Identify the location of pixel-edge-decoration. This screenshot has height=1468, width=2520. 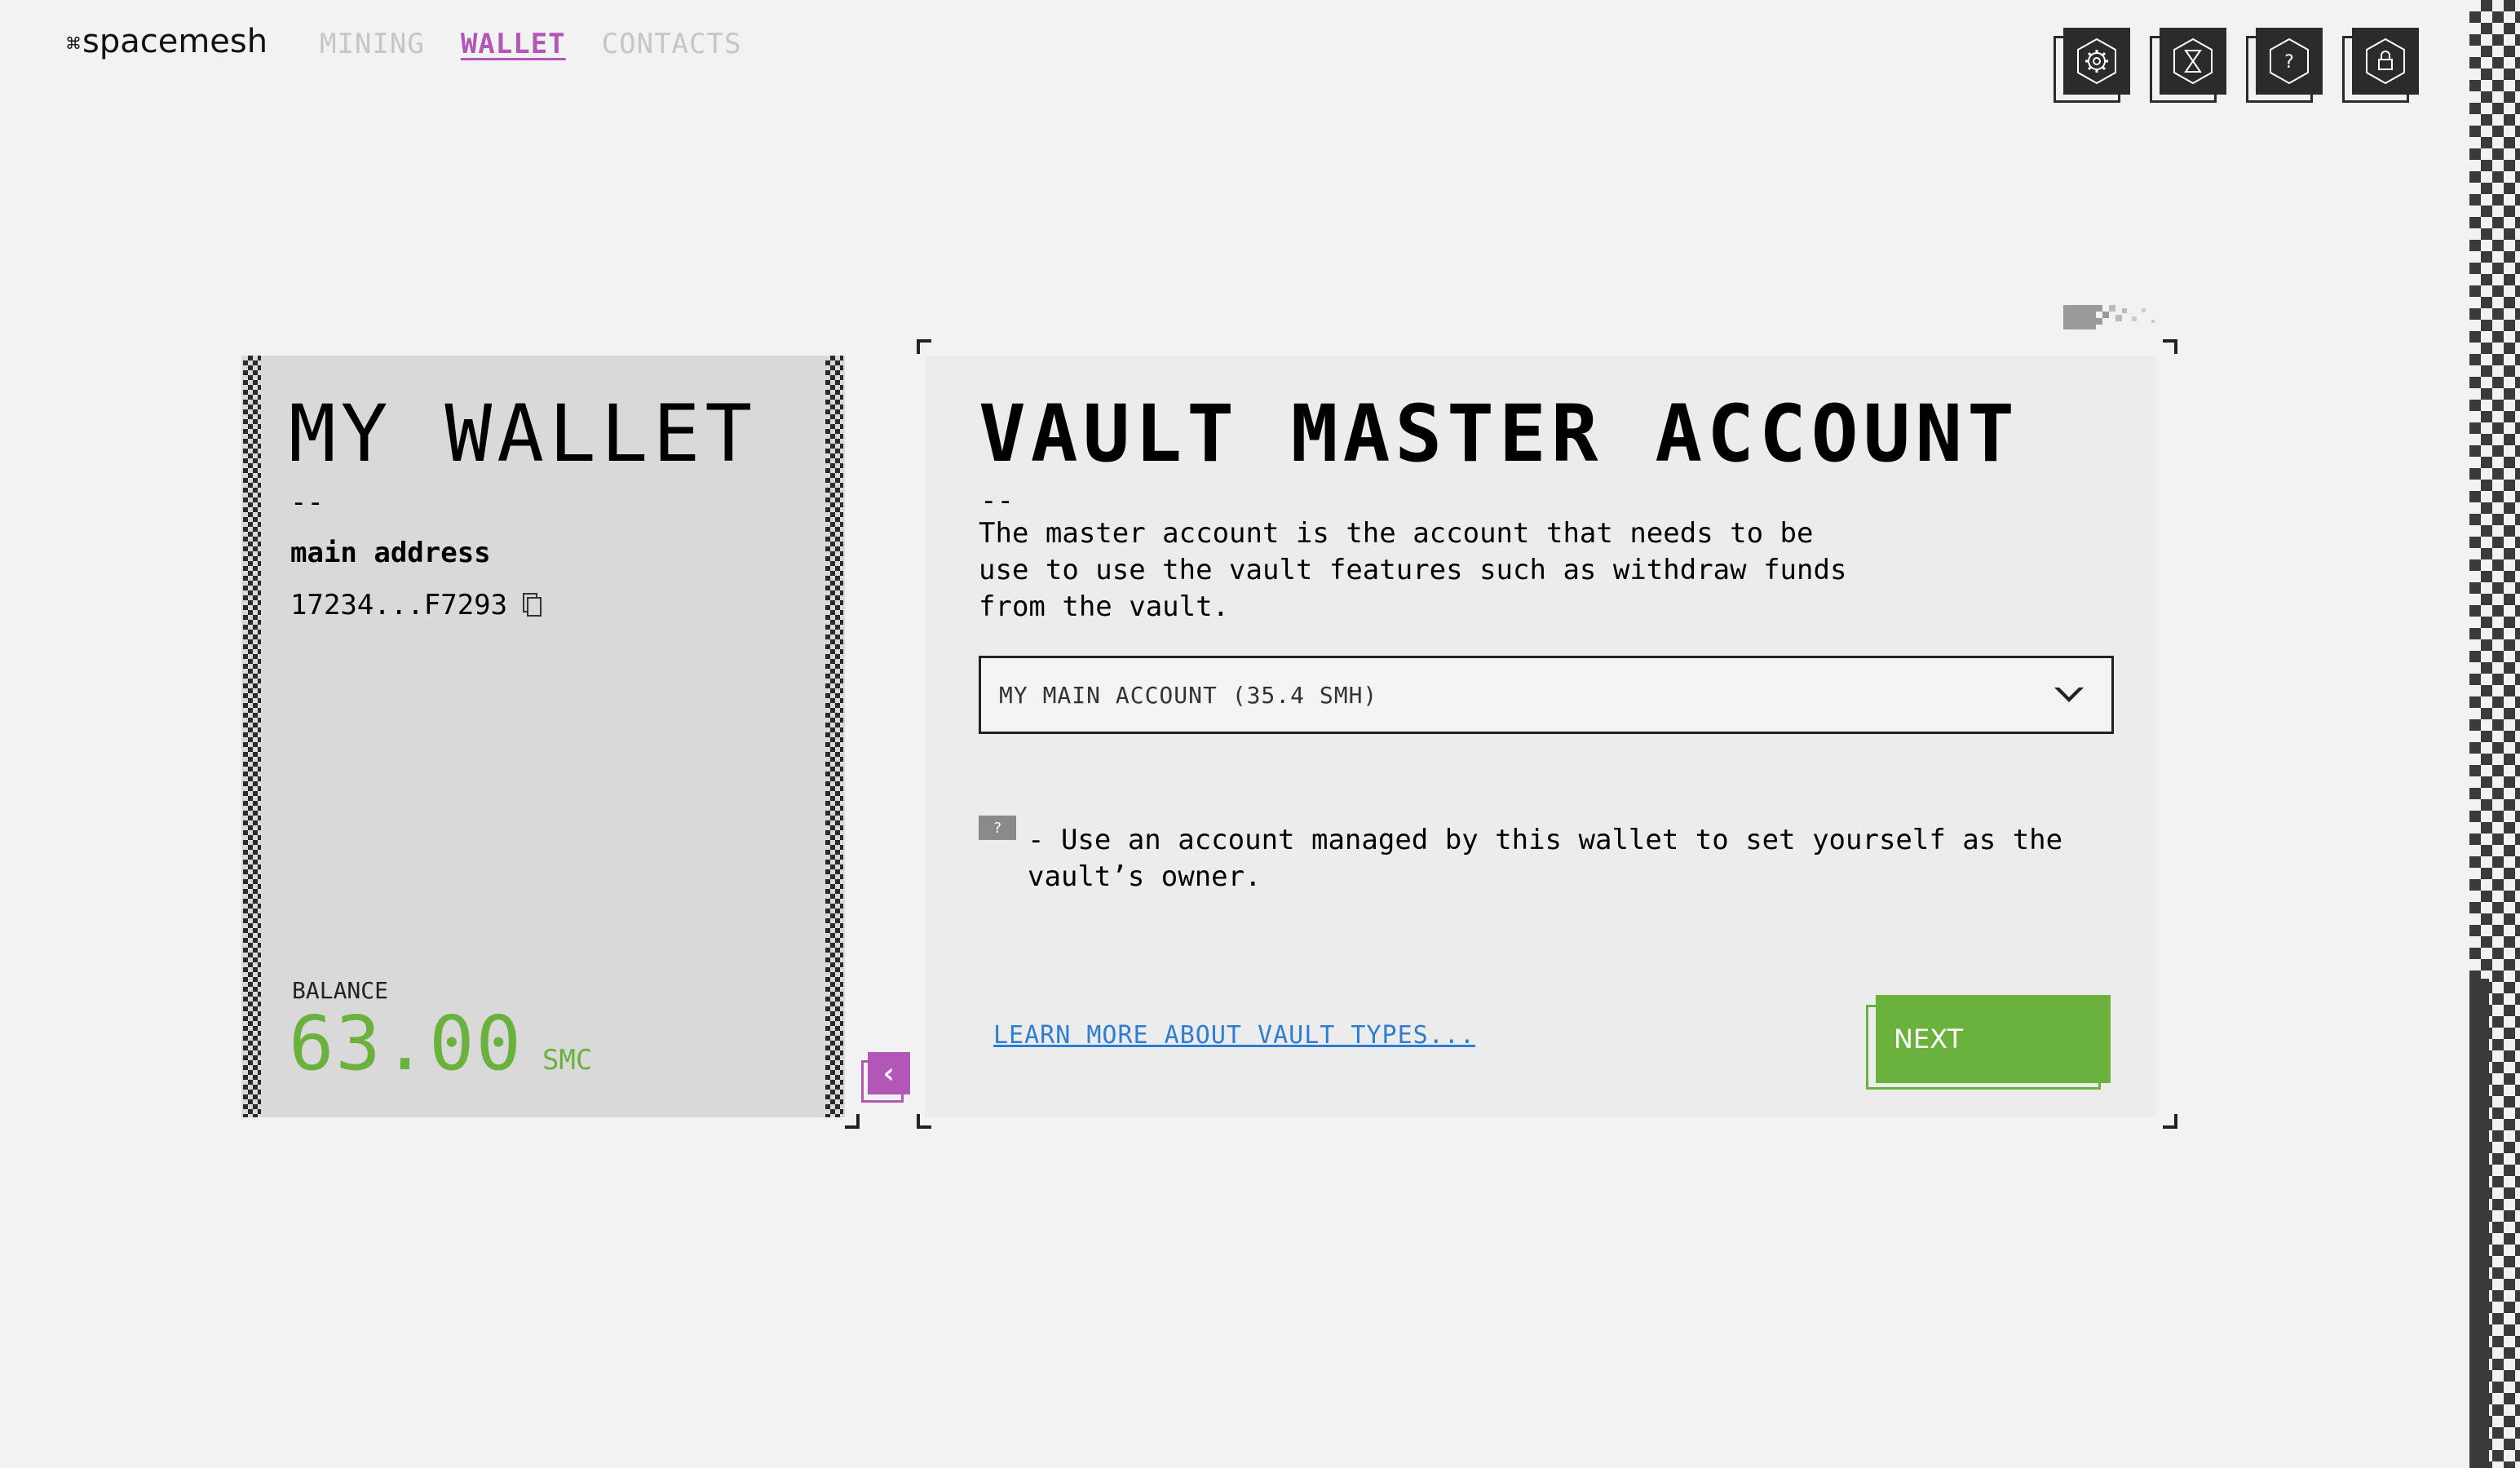
(2494, 734).